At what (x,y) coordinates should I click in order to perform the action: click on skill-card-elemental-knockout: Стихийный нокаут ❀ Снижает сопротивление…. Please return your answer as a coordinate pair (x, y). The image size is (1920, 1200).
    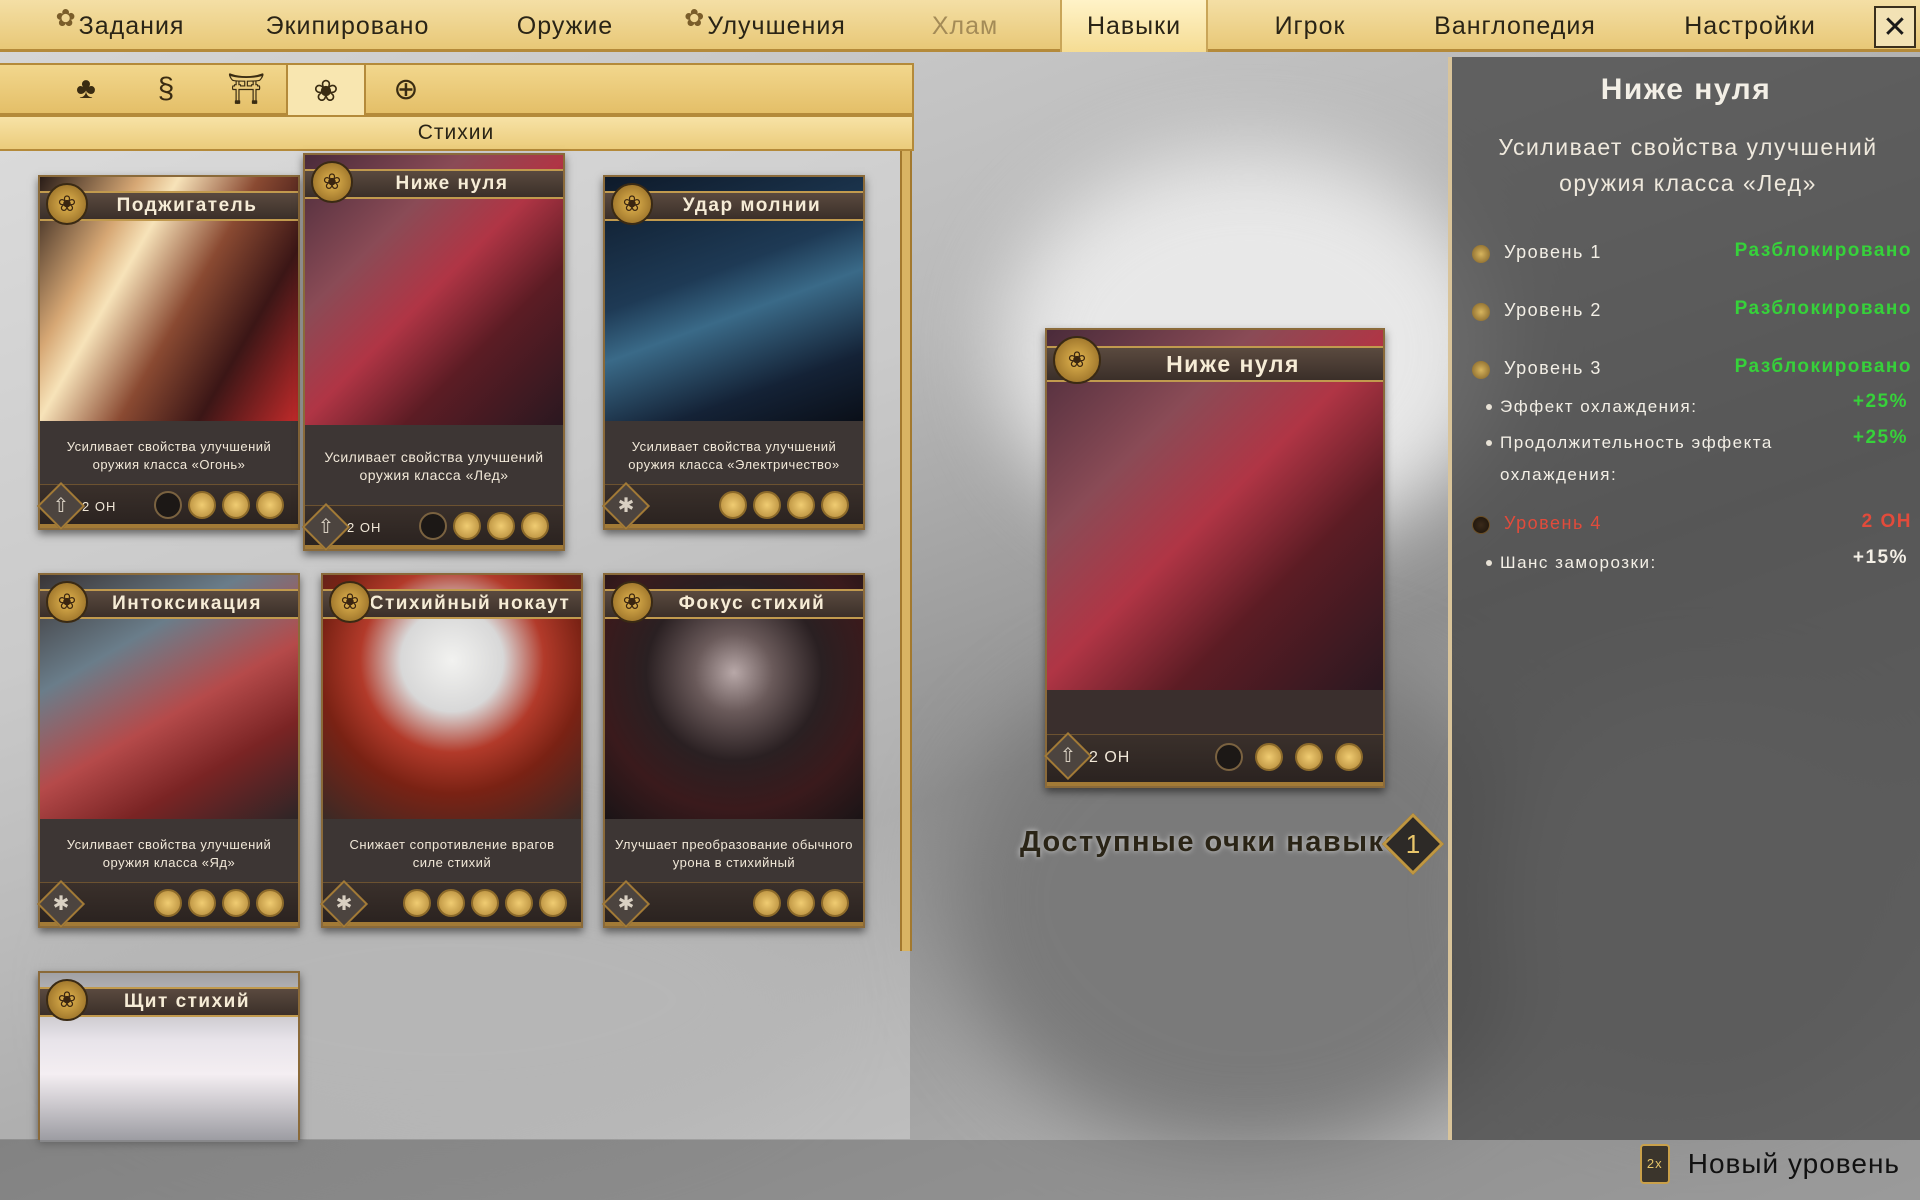
    Looking at the image, I should click on (451, 751).